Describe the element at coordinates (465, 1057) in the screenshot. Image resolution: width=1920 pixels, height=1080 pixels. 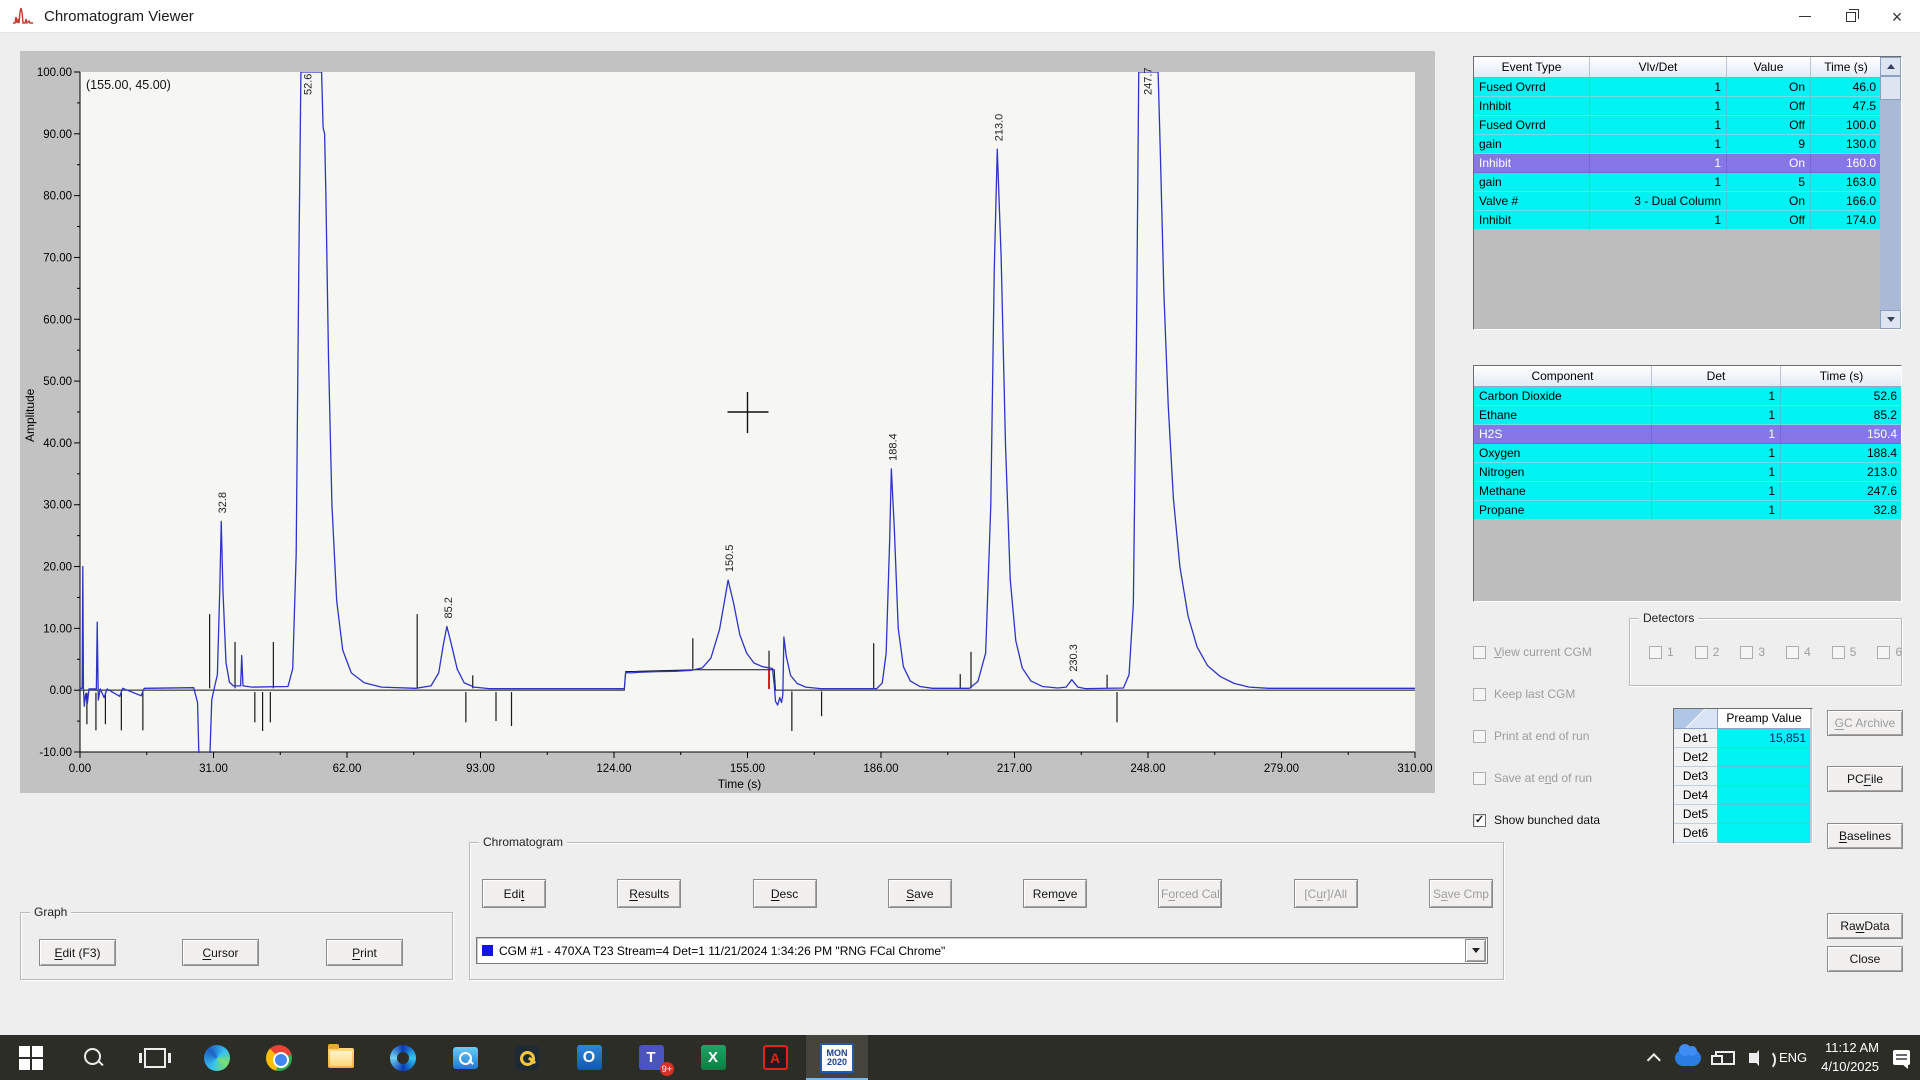
I see `taskbar-app-magnifier` at that location.